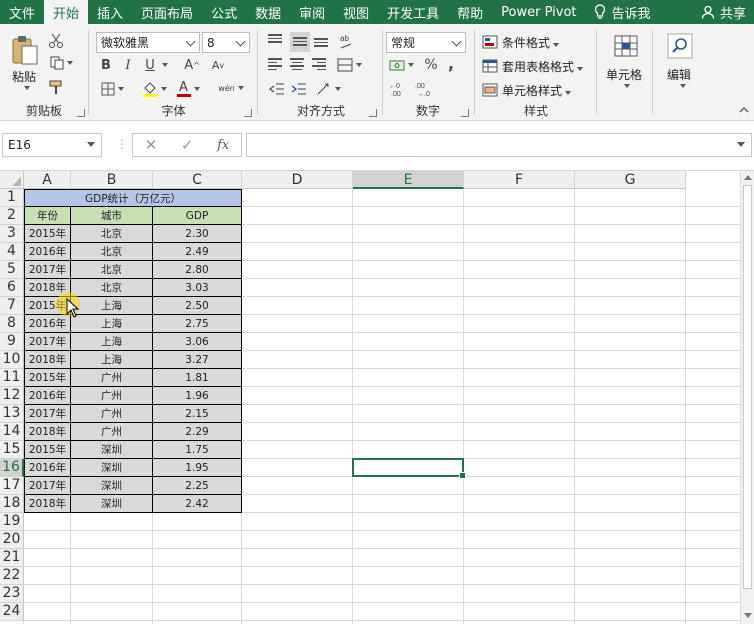 This screenshot has height=624, width=754. What do you see at coordinates (12, 306) in the screenshot?
I see `row-header-7: 7` at bounding box center [12, 306].